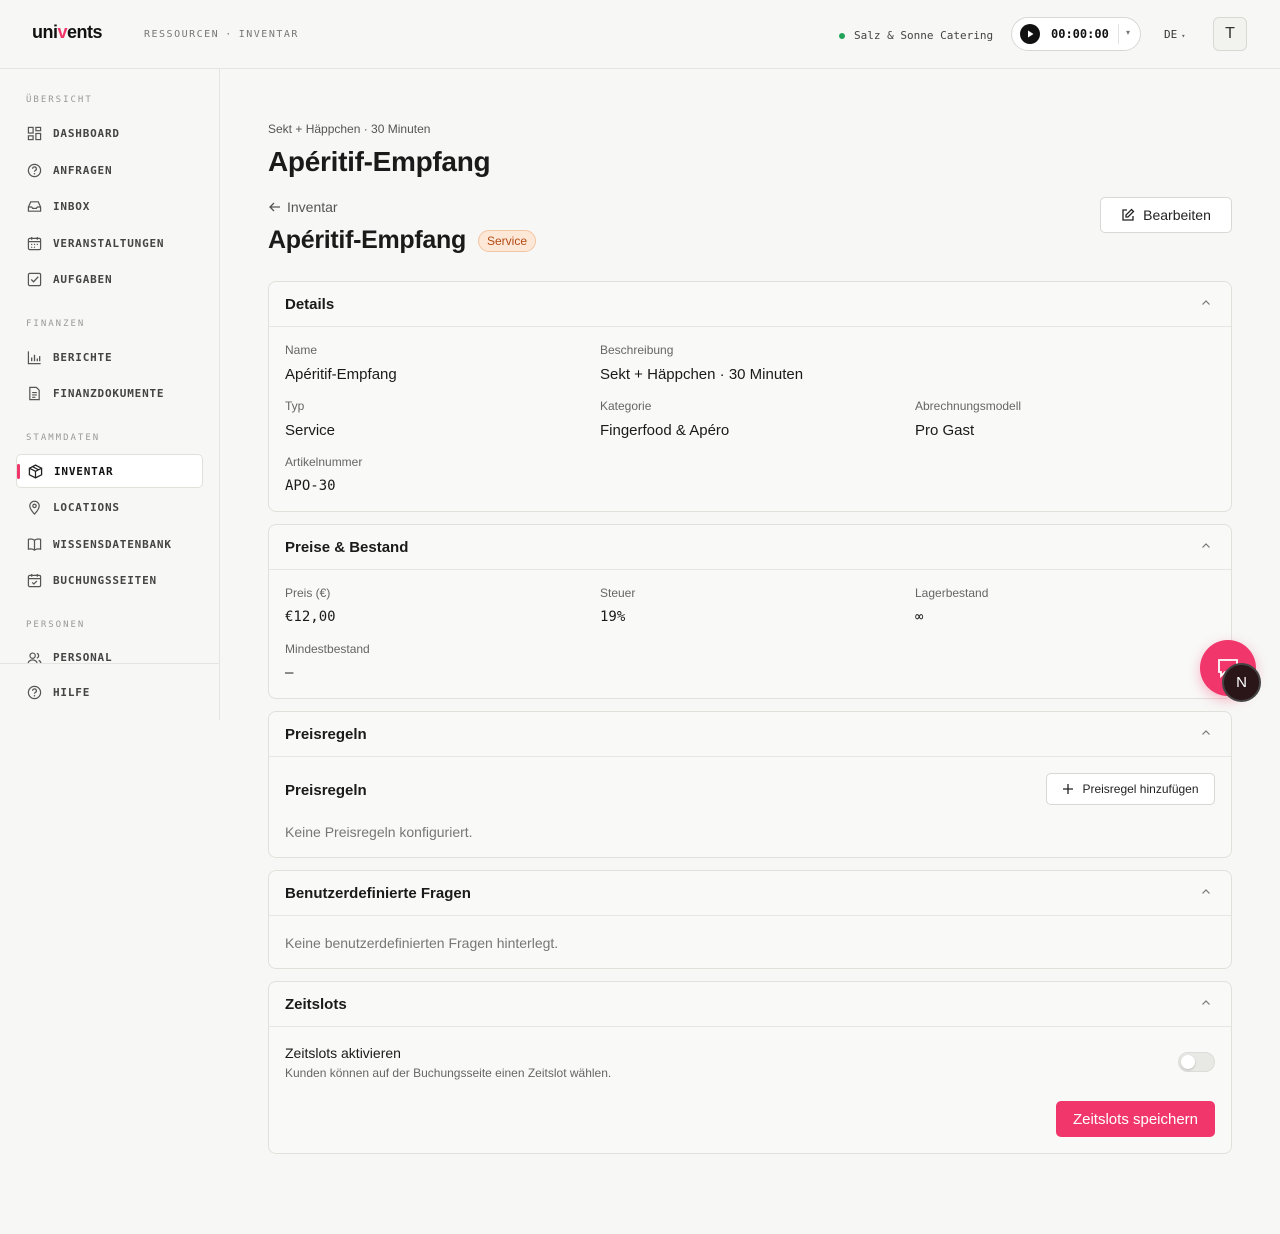 The height and width of the screenshot is (1234, 1280). I want to click on plus-icon, so click(1068, 789).